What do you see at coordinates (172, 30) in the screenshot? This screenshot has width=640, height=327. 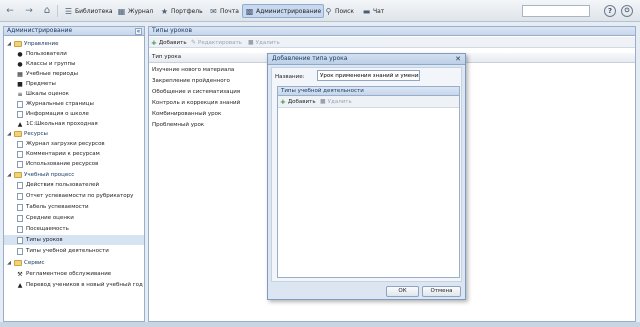 I see `lesson-types-title: Типы уроков` at bounding box center [172, 30].